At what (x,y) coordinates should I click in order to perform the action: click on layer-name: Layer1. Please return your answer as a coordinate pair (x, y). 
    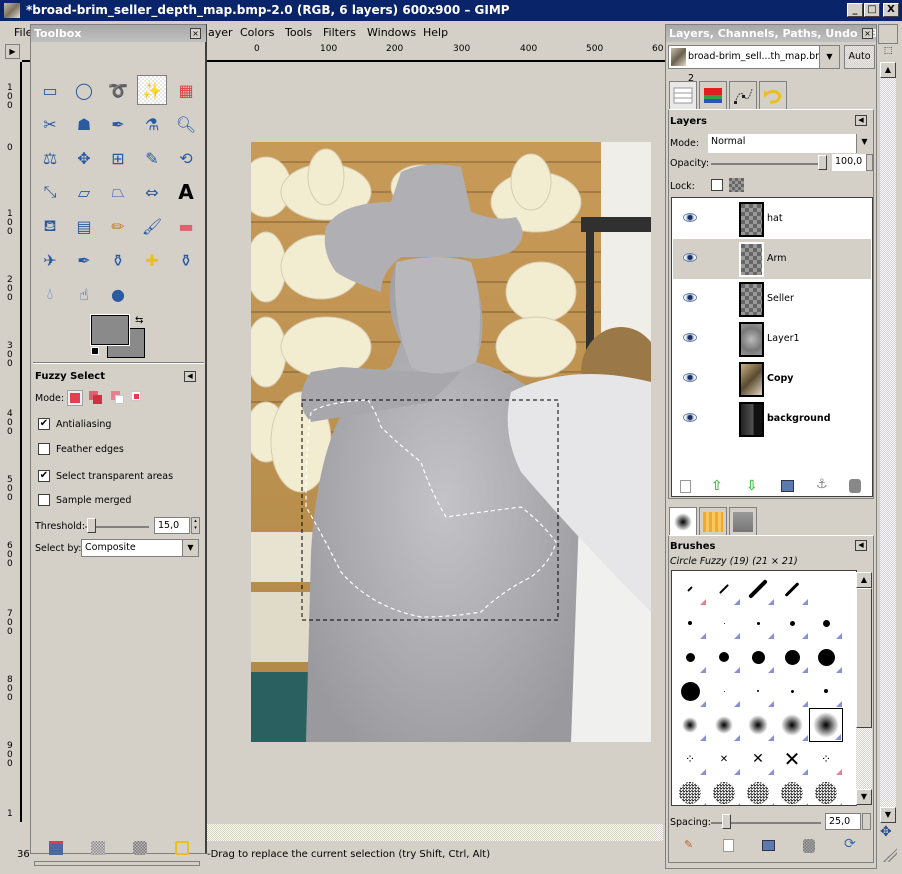
    Looking at the image, I should click on (783, 338).